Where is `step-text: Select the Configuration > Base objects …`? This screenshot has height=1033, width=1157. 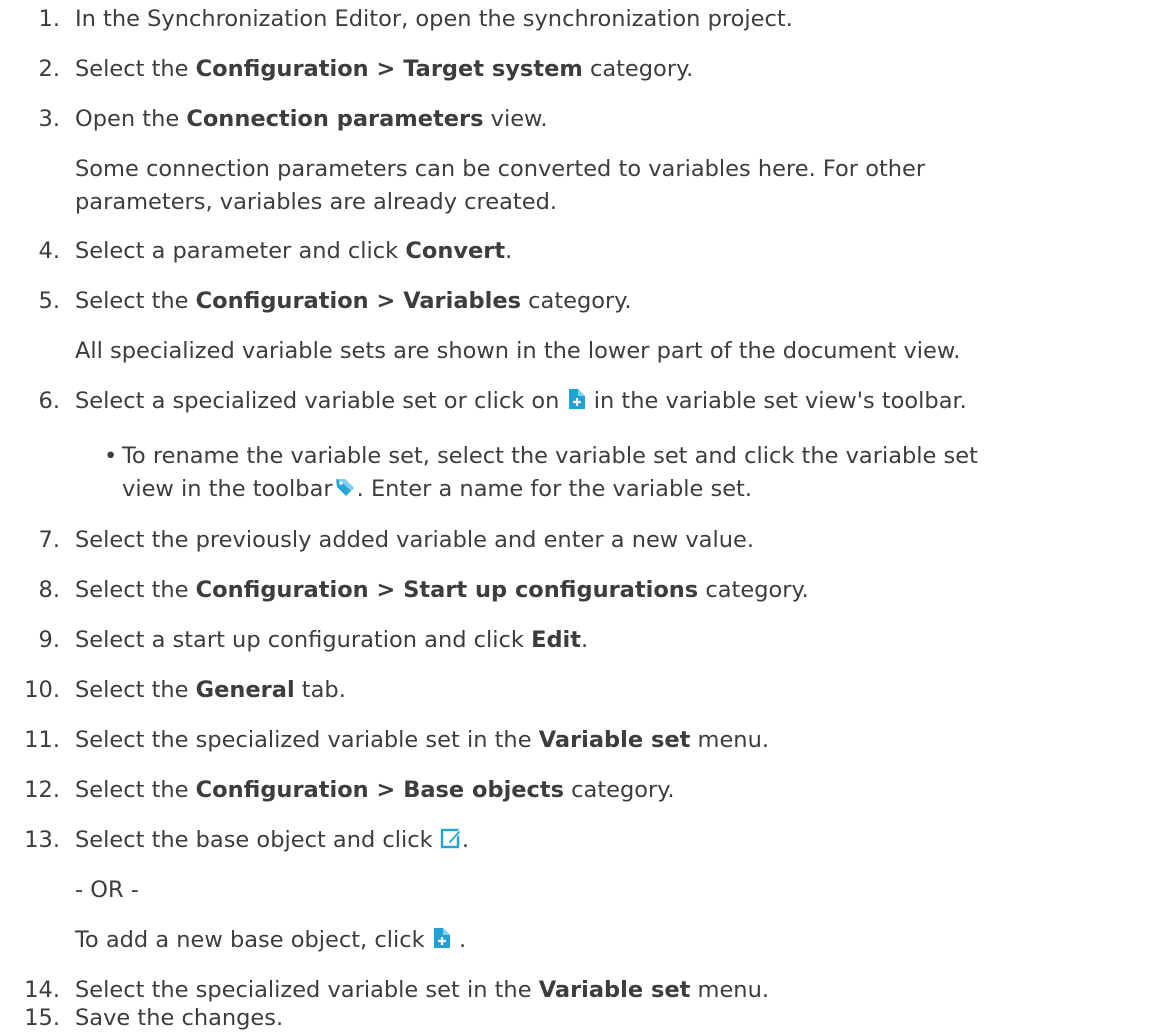 step-text: Select the Configuration > Base objects … is located at coordinates (375, 790).